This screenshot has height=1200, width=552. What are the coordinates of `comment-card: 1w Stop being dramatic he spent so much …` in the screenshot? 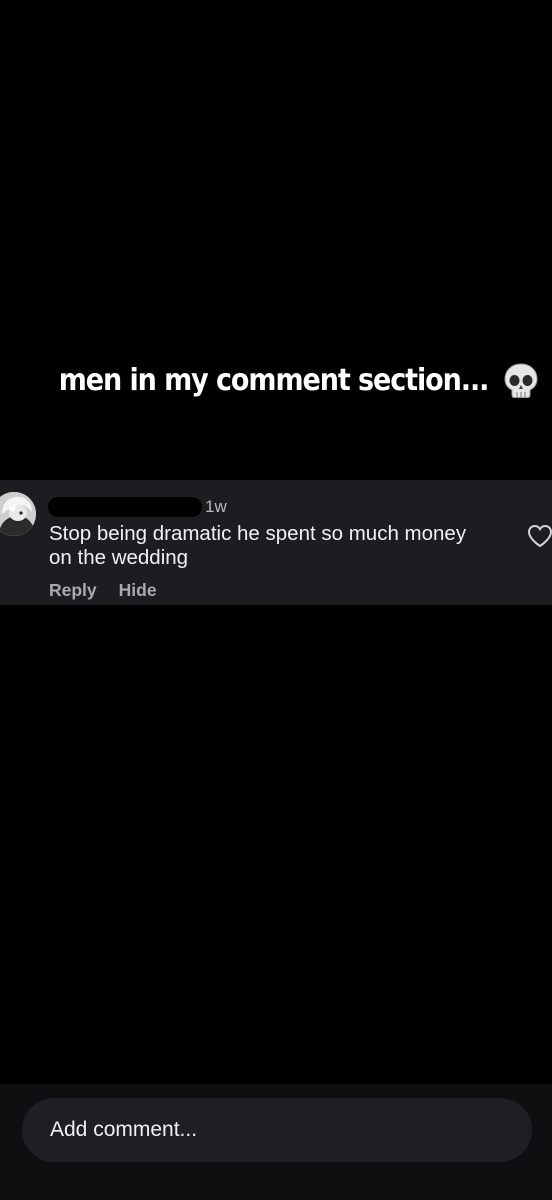 It's located at (276, 542).